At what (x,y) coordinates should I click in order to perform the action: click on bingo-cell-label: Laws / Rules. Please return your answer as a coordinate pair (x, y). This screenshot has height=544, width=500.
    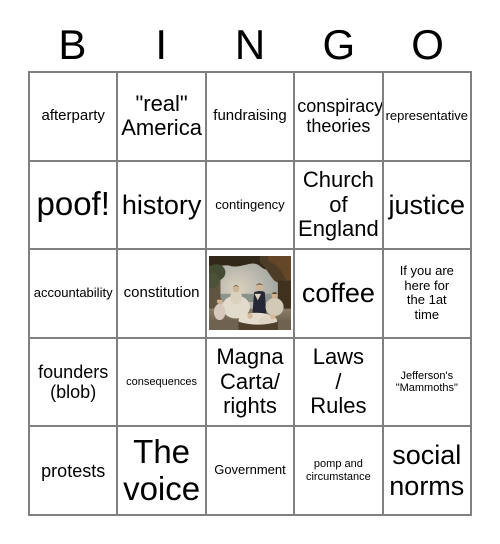
    Looking at the image, I should click on (338, 381).